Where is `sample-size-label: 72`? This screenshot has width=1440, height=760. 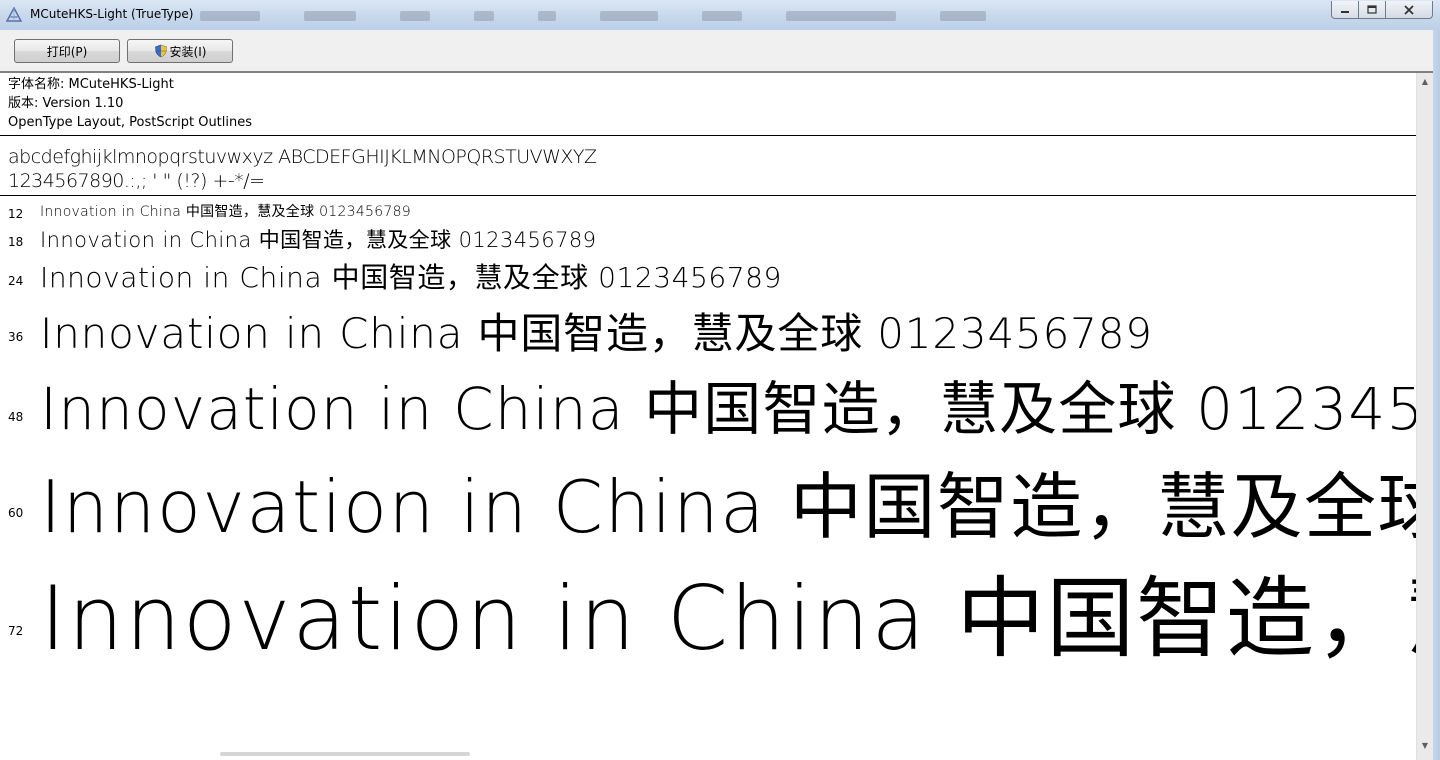
sample-size-label: 72 is located at coordinates (16, 631).